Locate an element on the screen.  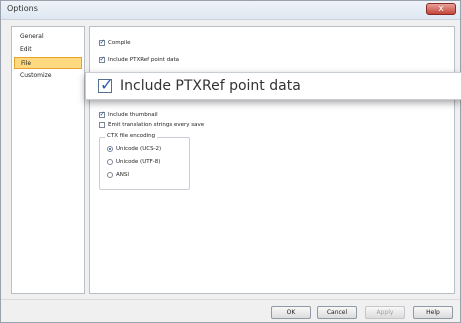
include-ptxref-label: Include PTXRef point data is located at coordinates (144, 60).